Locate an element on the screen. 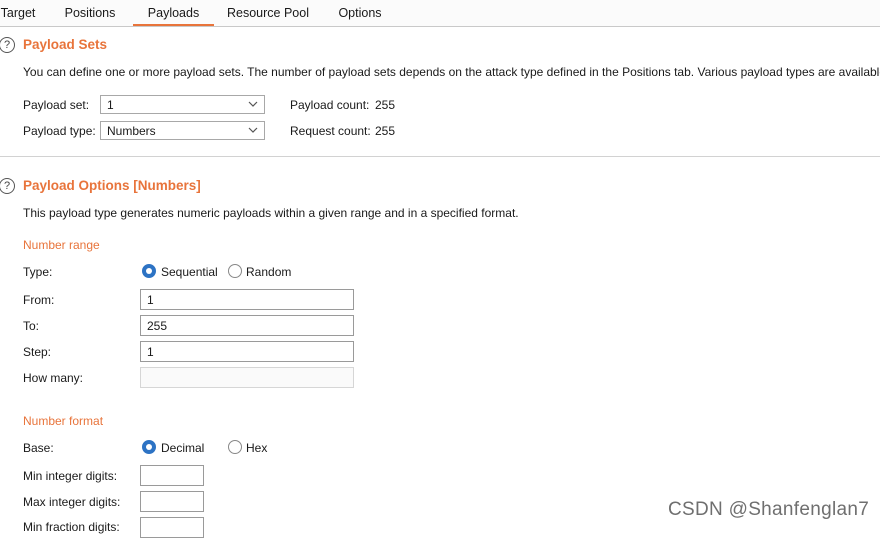 This screenshot has height=538, width=880. payload-type-label: Payload type: is located at coordinates (59, 131).